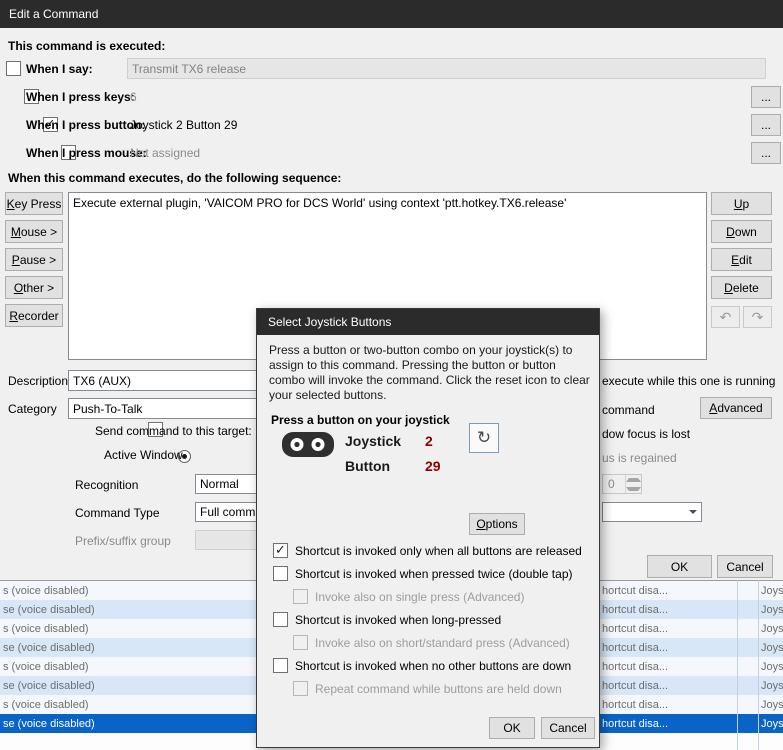  Describe the element at coordinates (54, 14) in the screenshot. I see `edit-command-title: Edit a Command` at that location.